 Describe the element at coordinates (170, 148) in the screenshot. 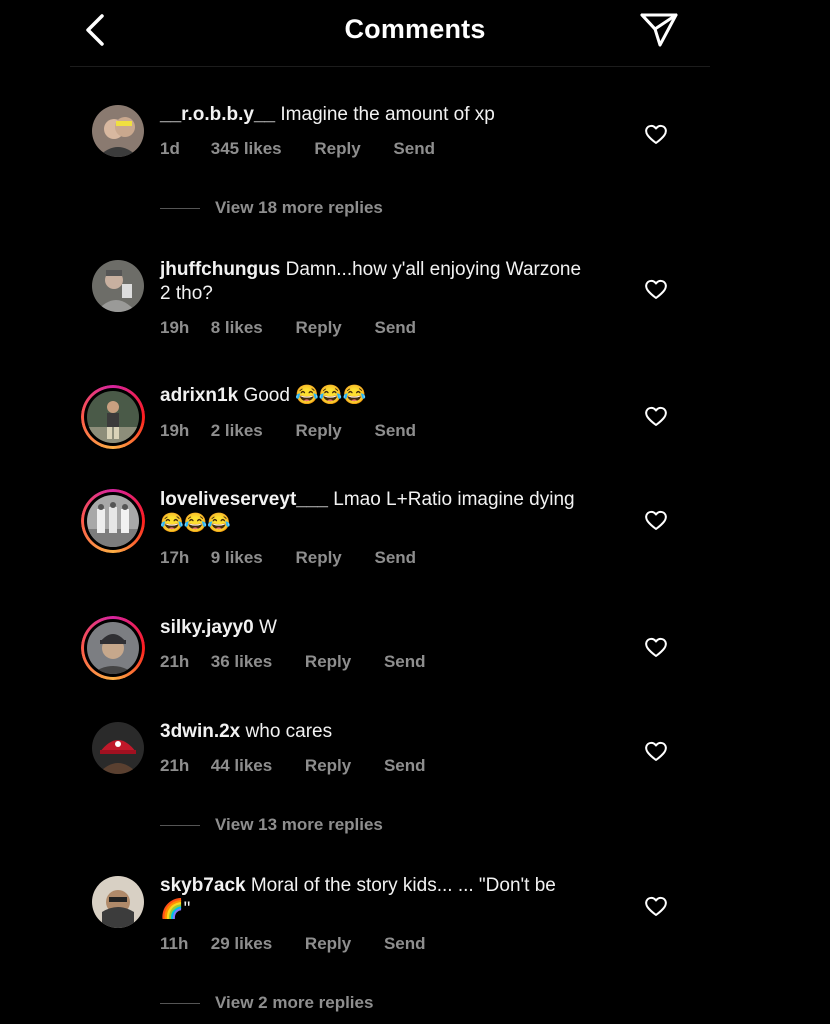

I see `comment-time: 1d` at that location.